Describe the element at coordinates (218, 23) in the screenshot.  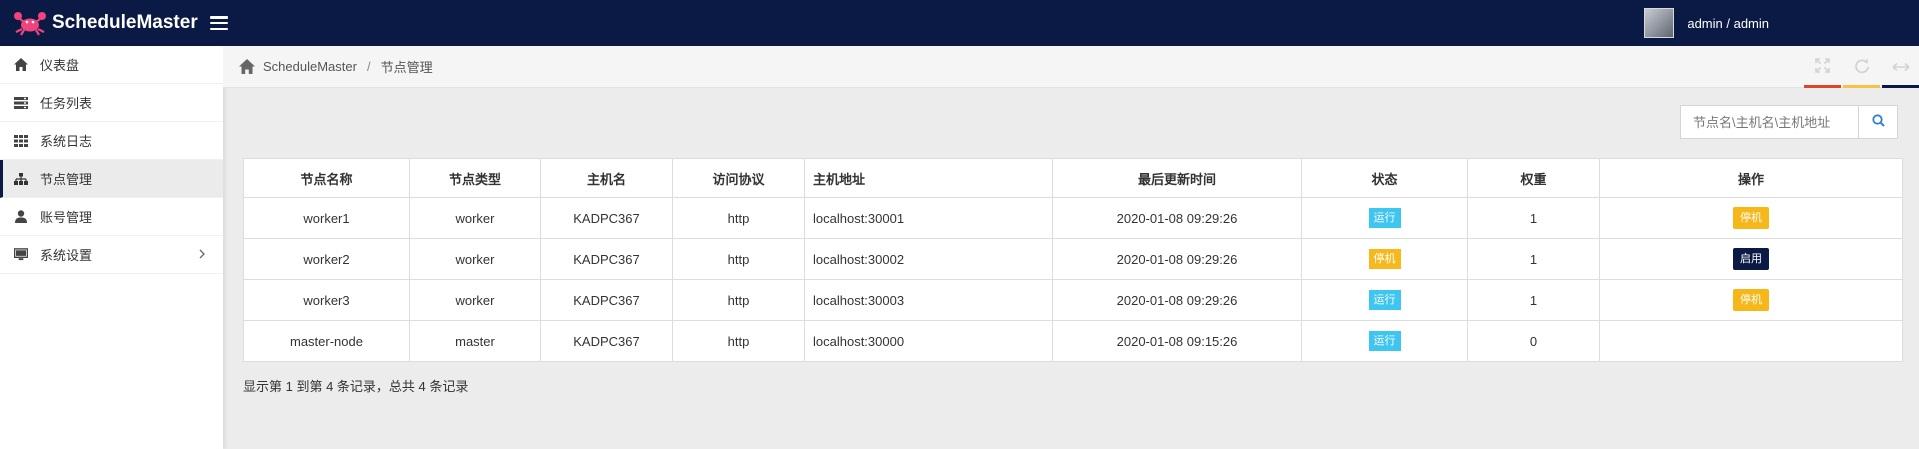
I see `menu-toggle-icon` at that location.